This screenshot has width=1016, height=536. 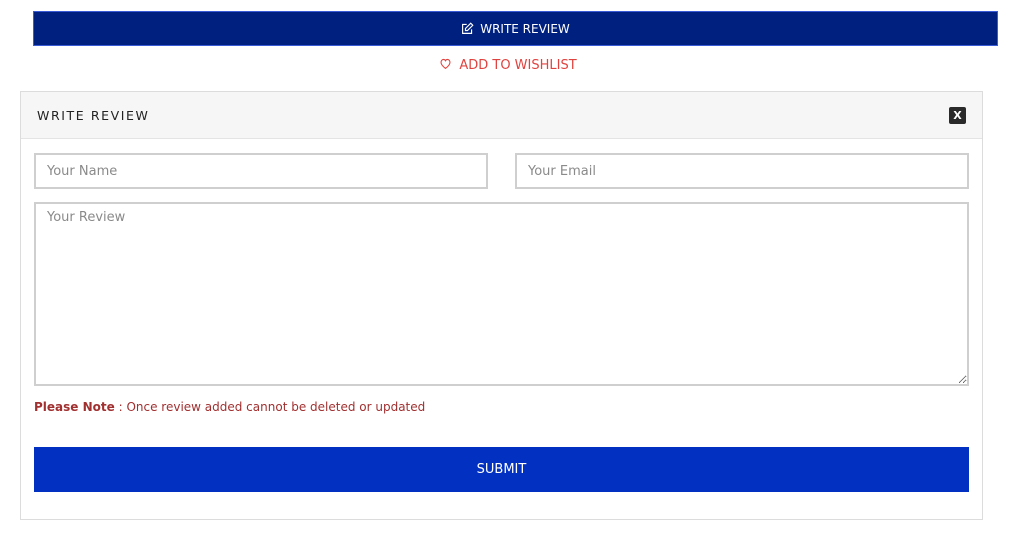 What do you see at coordinates (742, 171) in the screenshot?
I see `email-input` at bounding box center [742, 171].